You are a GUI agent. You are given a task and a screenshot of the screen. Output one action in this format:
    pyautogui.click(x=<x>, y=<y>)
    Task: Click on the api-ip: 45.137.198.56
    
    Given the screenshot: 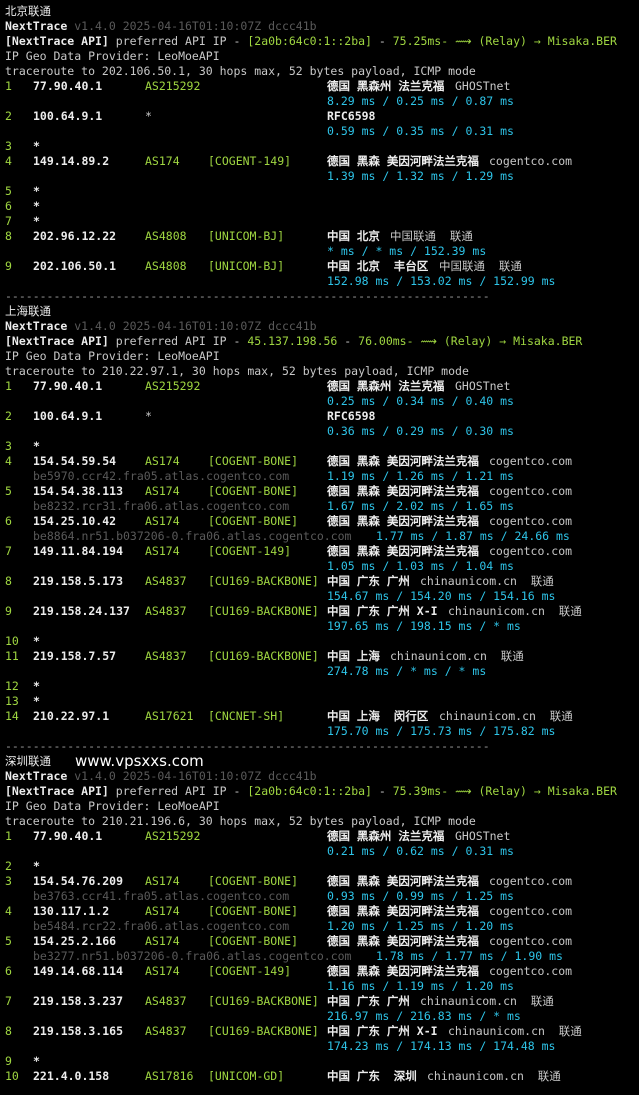 What is the action you would take?
    pyautogui.click(x=292, y=341)
    